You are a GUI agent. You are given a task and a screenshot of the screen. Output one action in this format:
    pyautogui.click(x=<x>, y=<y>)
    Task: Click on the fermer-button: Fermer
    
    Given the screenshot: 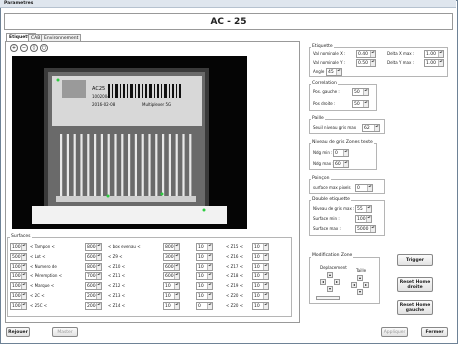 What is the action you would take?
    pyautogui.click(x=434, y=332)
    